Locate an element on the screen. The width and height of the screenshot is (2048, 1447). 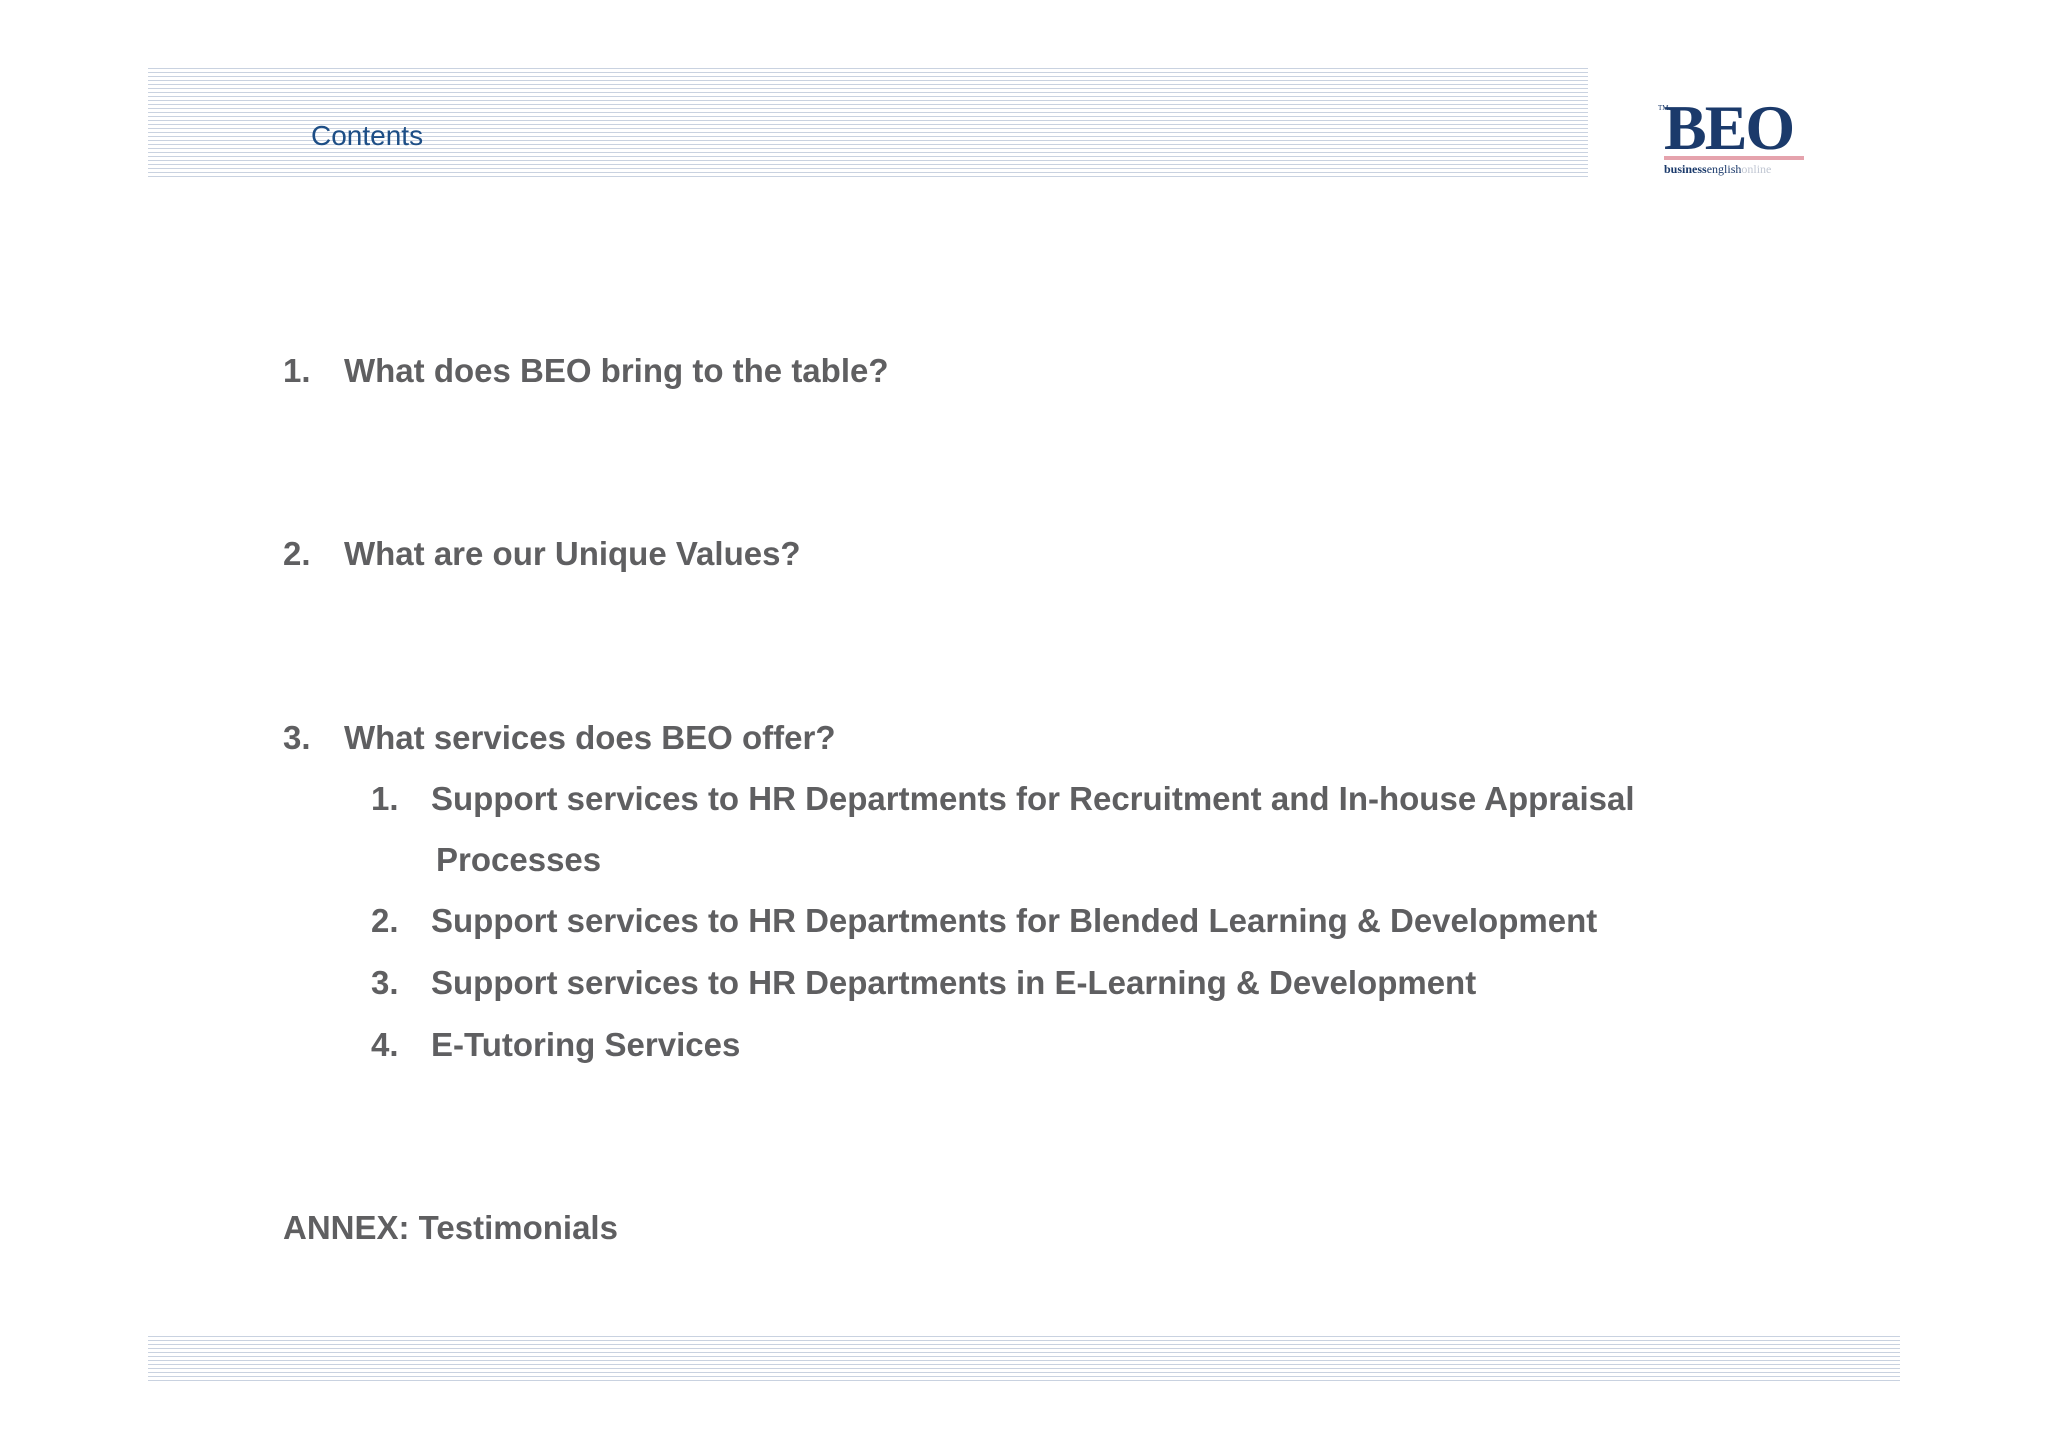
toc-item-text: What does BEO bring to the table? is located at coordinates (616, 370).